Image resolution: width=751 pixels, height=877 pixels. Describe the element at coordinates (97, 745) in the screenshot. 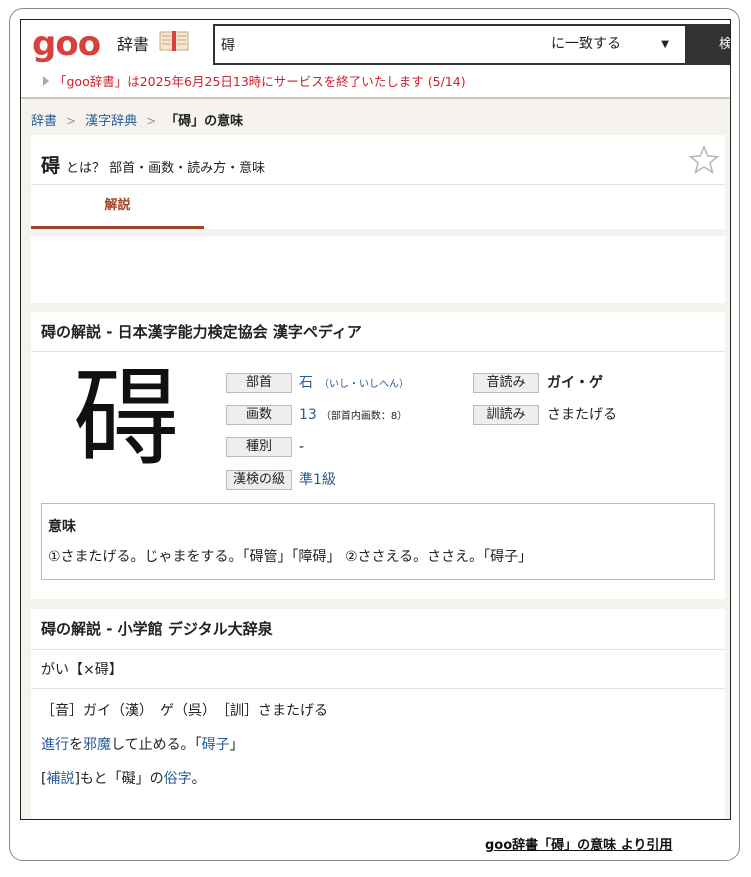

I see `link-jama: 邪魔` at that location.